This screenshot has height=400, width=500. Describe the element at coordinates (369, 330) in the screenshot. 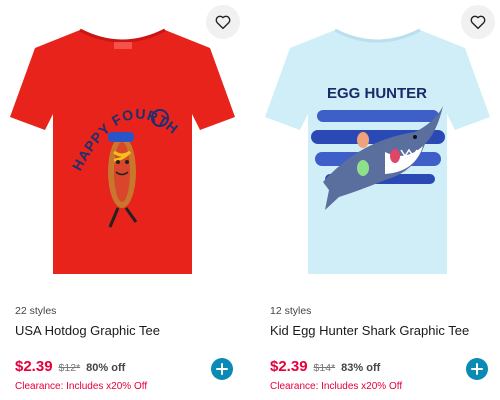

I see `product-title: Kid Egg Hunter Shark Graphic Tee` at that location.